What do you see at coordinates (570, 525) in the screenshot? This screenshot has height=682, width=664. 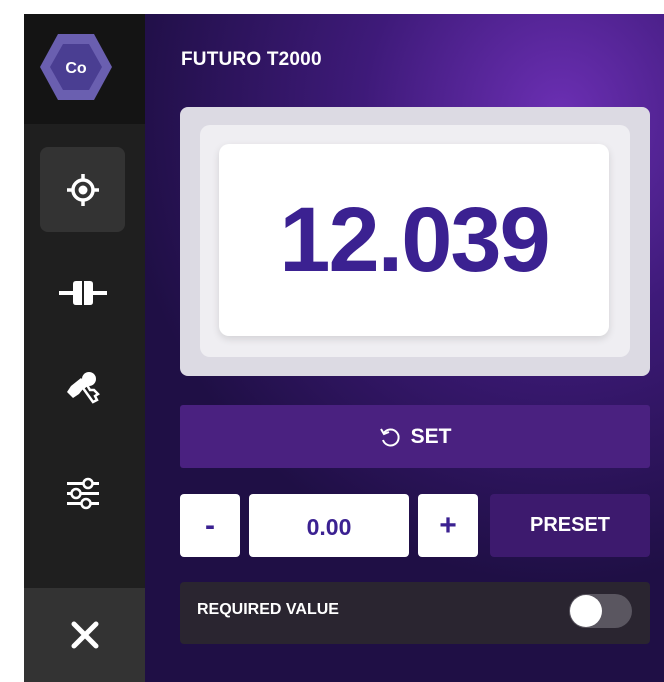 I see `preset-button: PRESET` at bounding box center [570, 525].